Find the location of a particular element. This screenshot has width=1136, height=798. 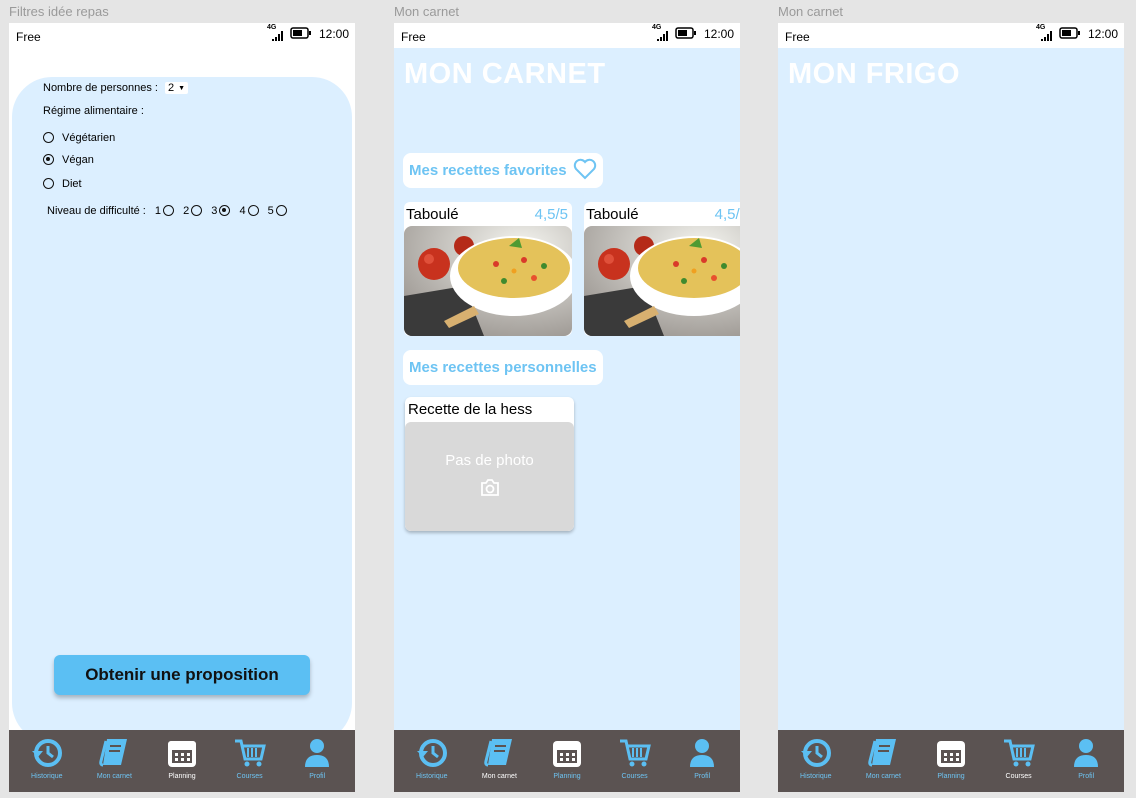

difficulty-option-3: 3 is located at coordinates (221, 211).